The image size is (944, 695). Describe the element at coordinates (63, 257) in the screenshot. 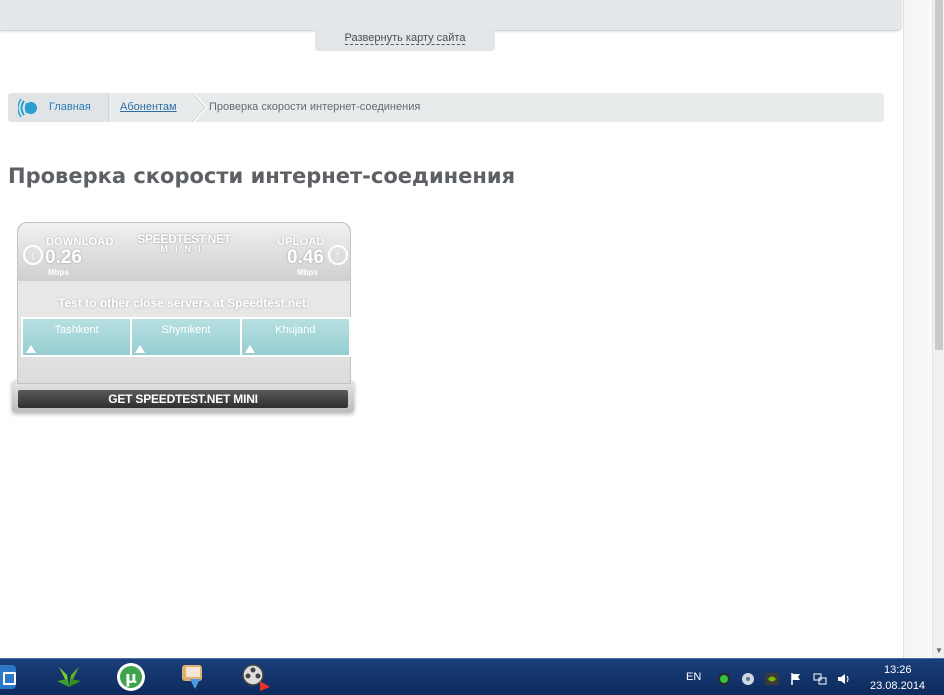

I see `download-value: 0.26` at that location.